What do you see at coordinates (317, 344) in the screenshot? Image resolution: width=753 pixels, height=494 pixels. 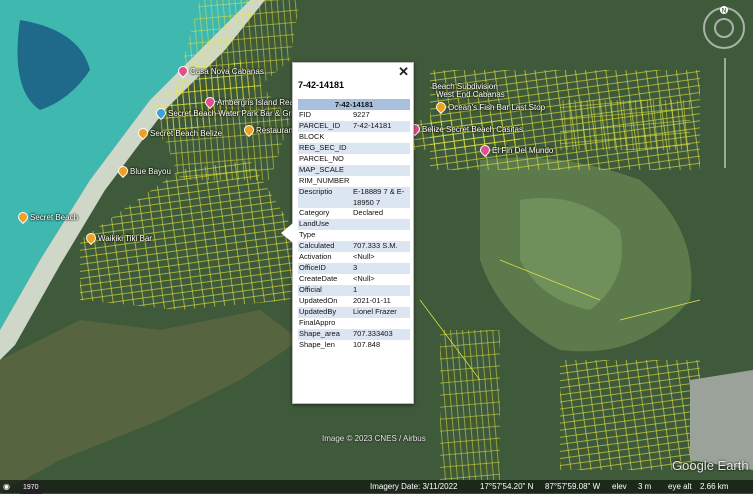 I see `attribute-key: Shape_len` at bounding box center [317, 344].